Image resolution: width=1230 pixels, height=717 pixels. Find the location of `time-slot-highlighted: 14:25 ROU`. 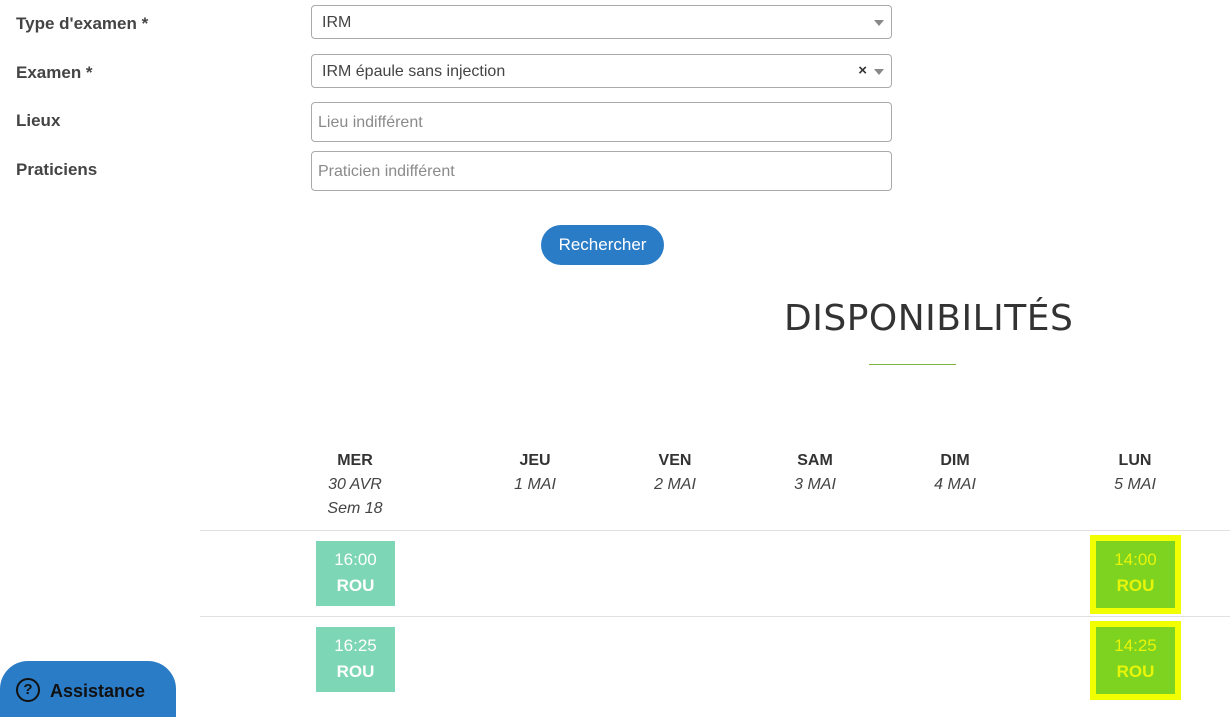

time-slot-highlighted: 14:25 ROU is located at coordinates (1135, 660).